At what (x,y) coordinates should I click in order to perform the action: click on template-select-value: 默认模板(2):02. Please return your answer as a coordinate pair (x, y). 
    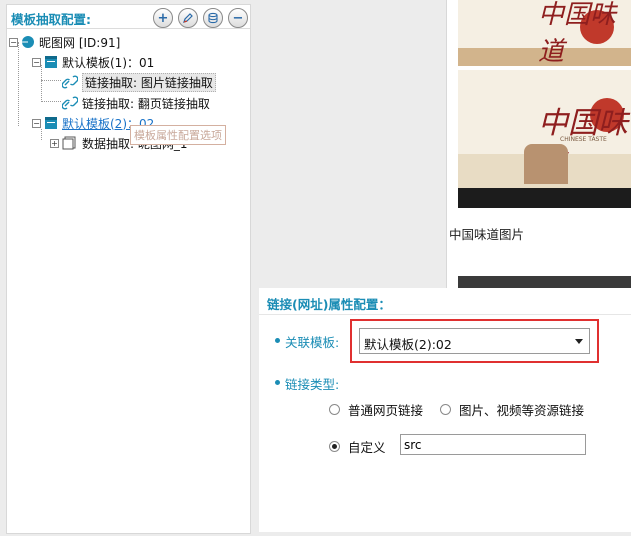
    Looking at the image, I should click on (408, 344).